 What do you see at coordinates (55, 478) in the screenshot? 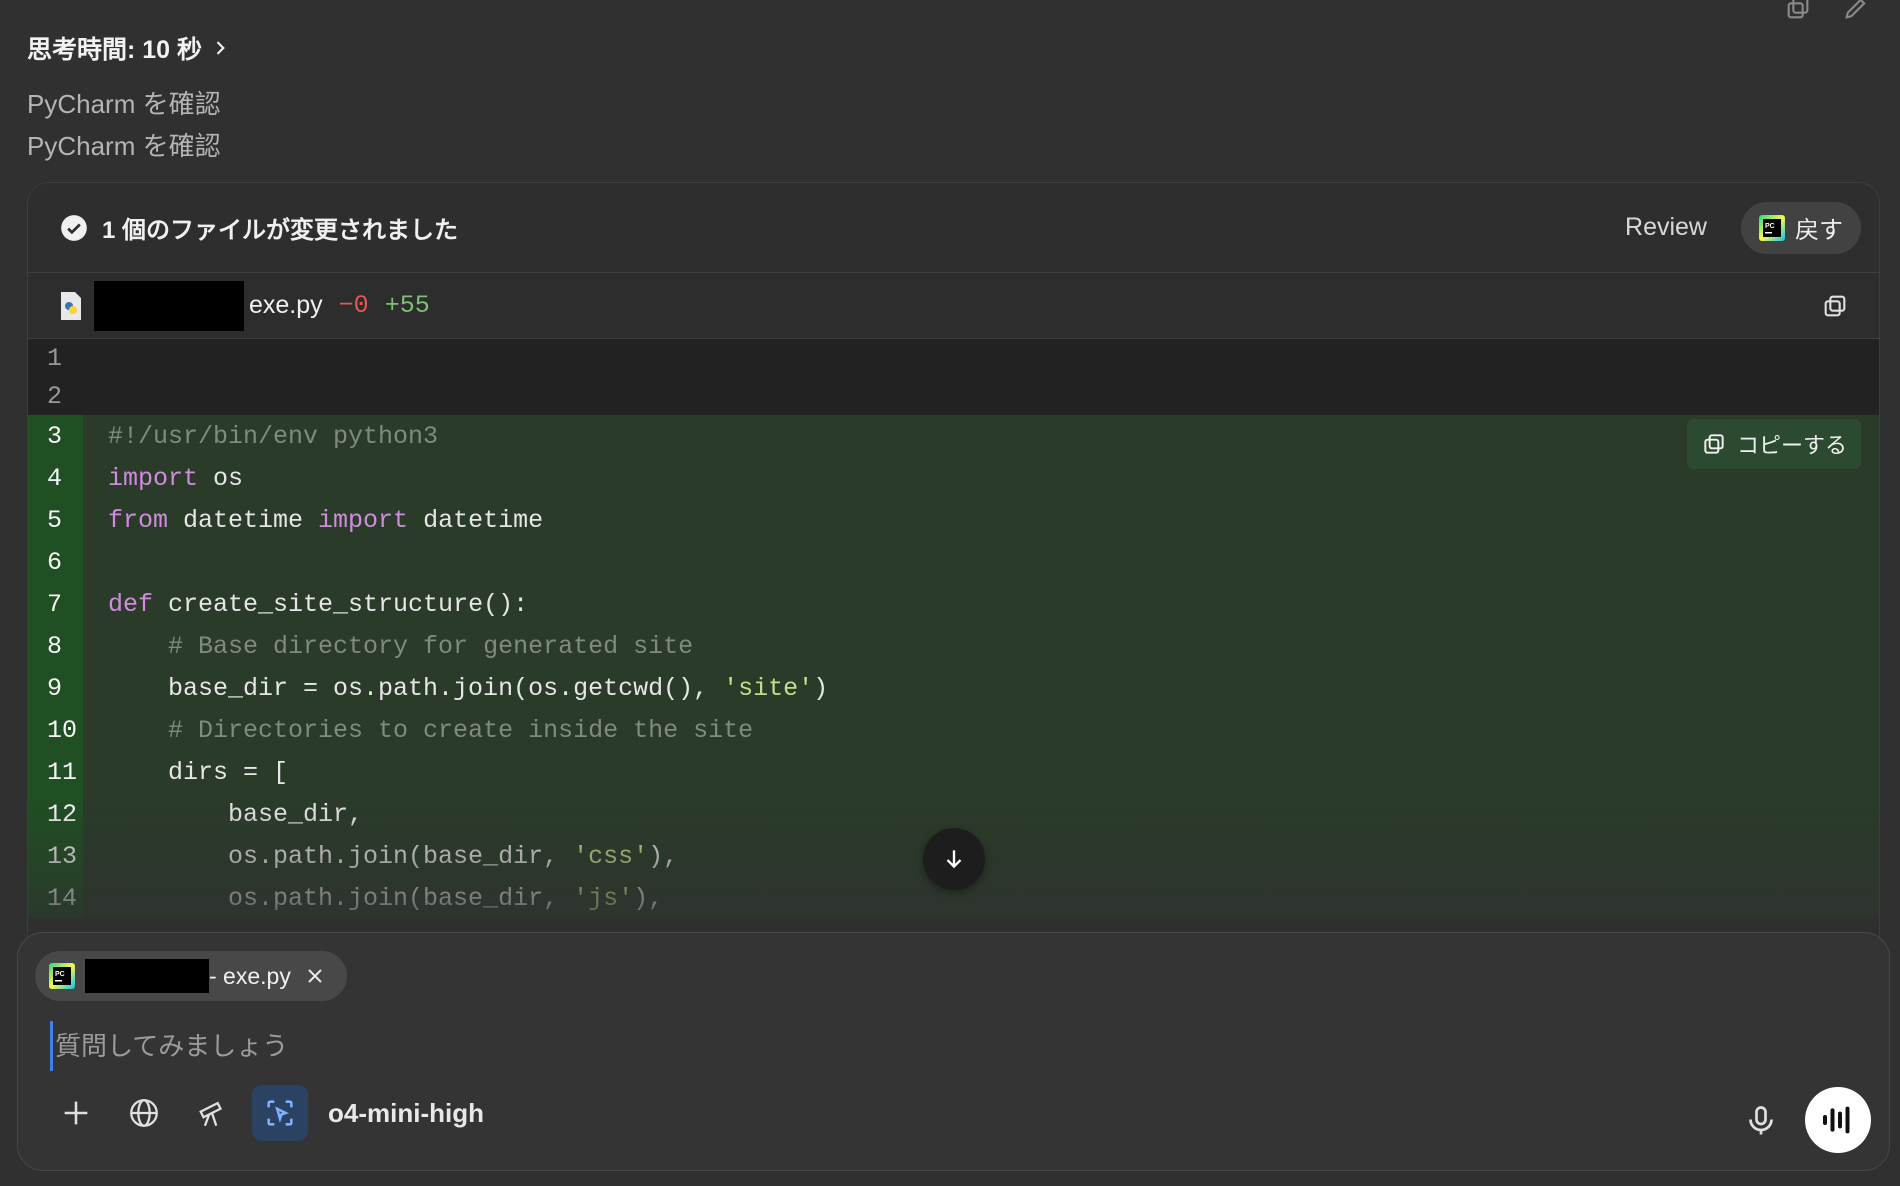
I see `line-number: 4` at bounding box center [55, 478].